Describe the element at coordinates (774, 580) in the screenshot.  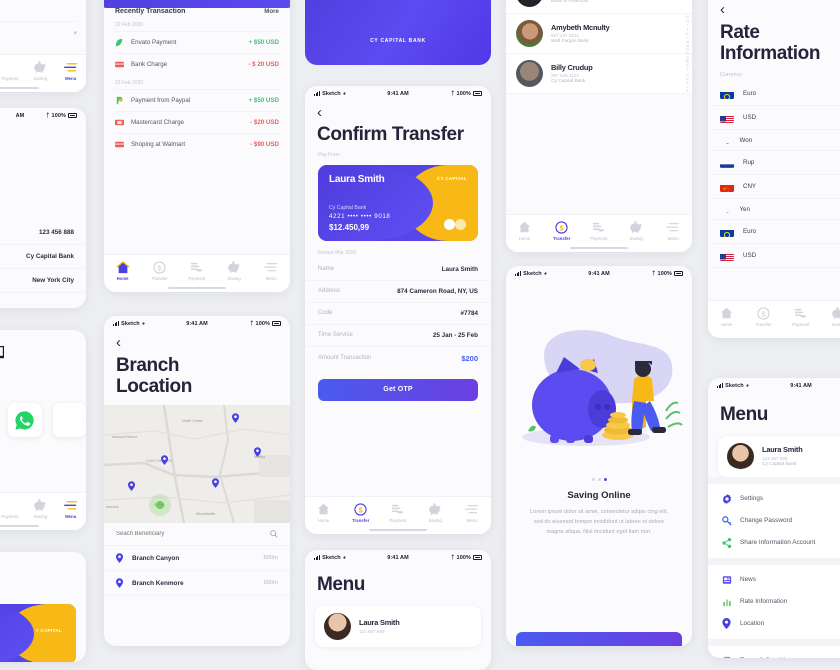
I see `menu-item-news: News` at that location.